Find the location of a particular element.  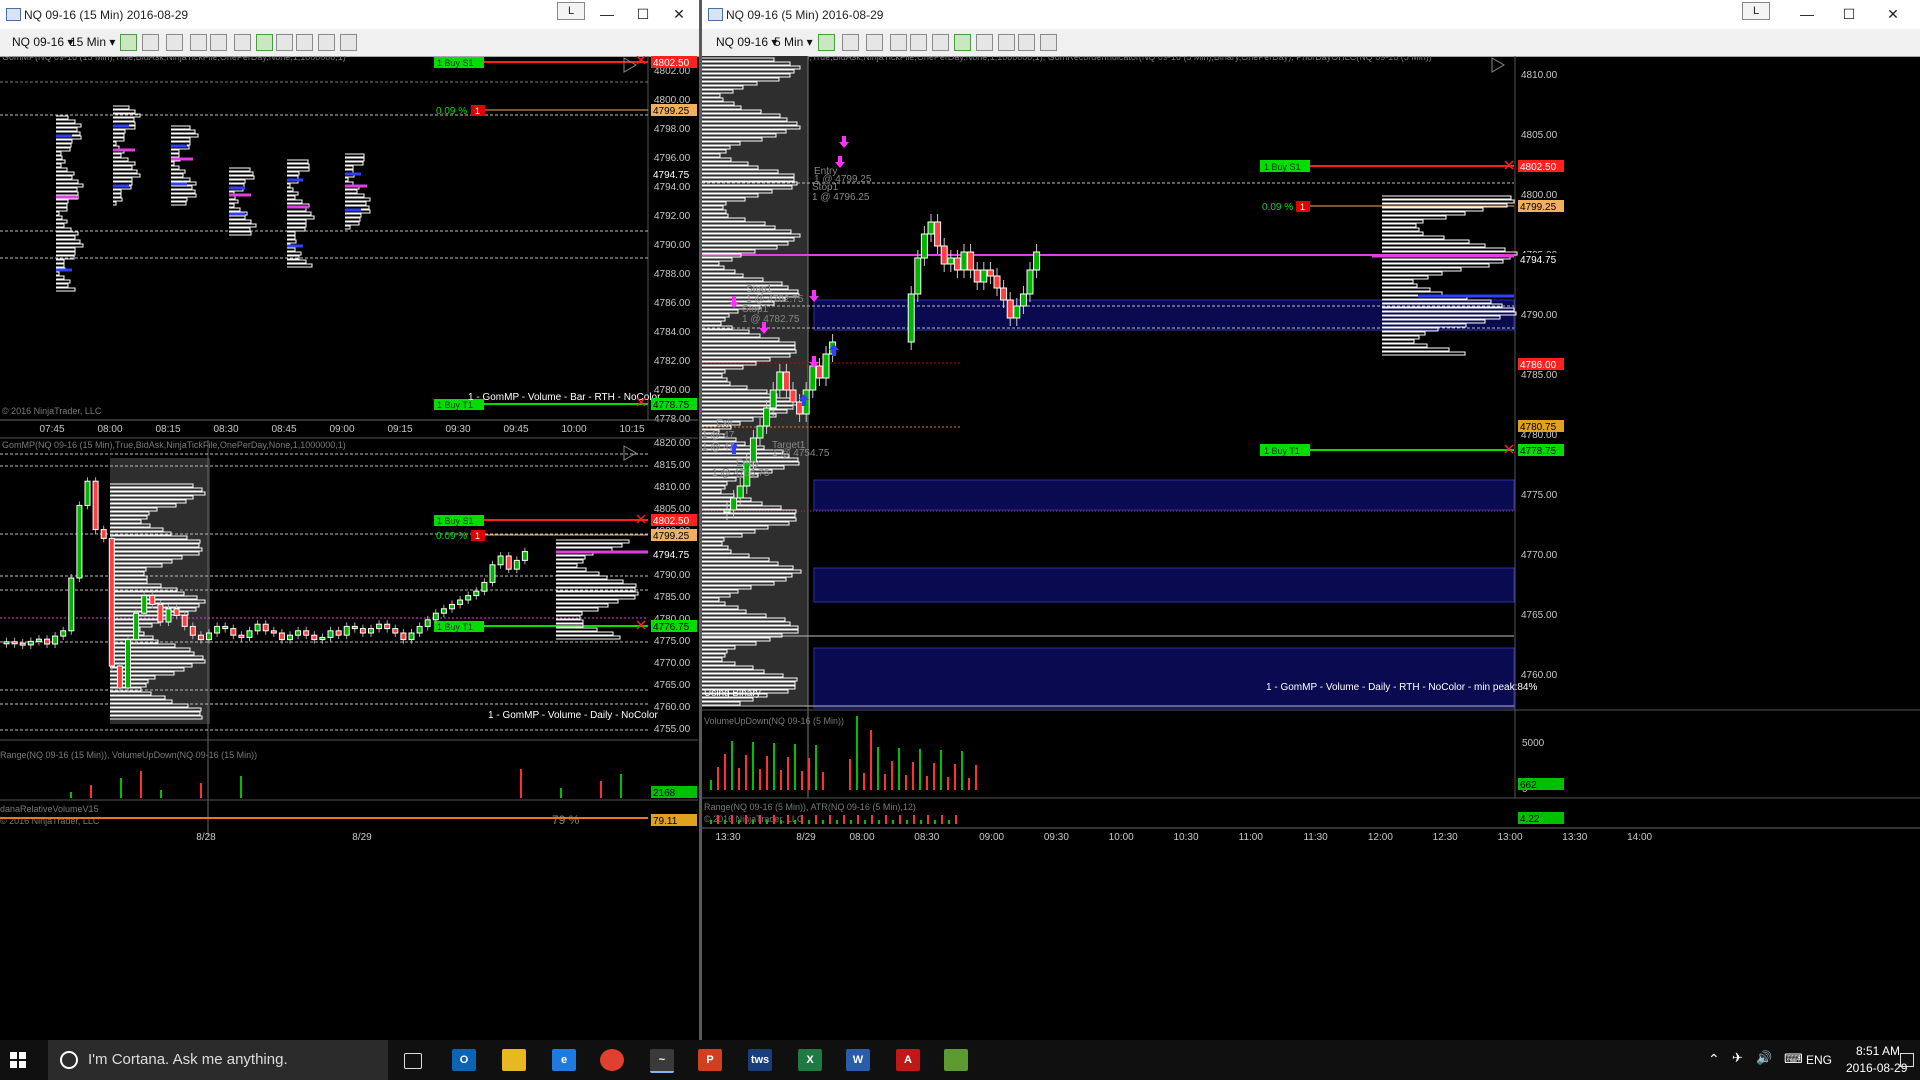

chrome-icon is located at coordinates (612, 1060).